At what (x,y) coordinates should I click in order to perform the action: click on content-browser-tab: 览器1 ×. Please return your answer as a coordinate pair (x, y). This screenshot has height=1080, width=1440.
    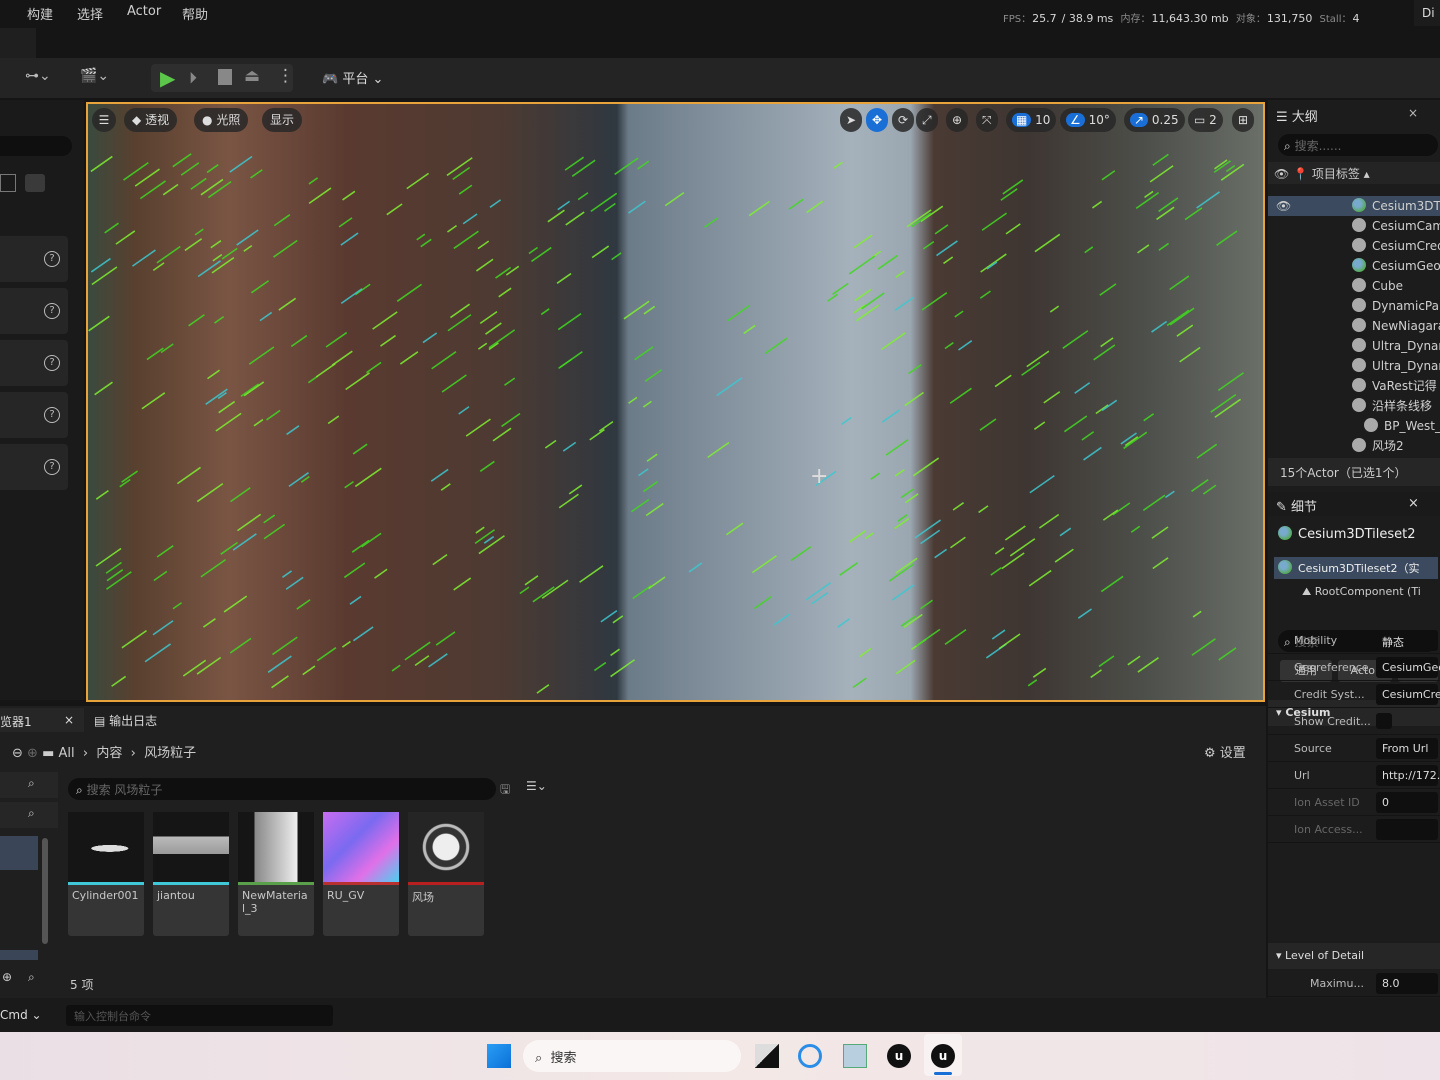
    Looking at the image, I should click on (42, 720).